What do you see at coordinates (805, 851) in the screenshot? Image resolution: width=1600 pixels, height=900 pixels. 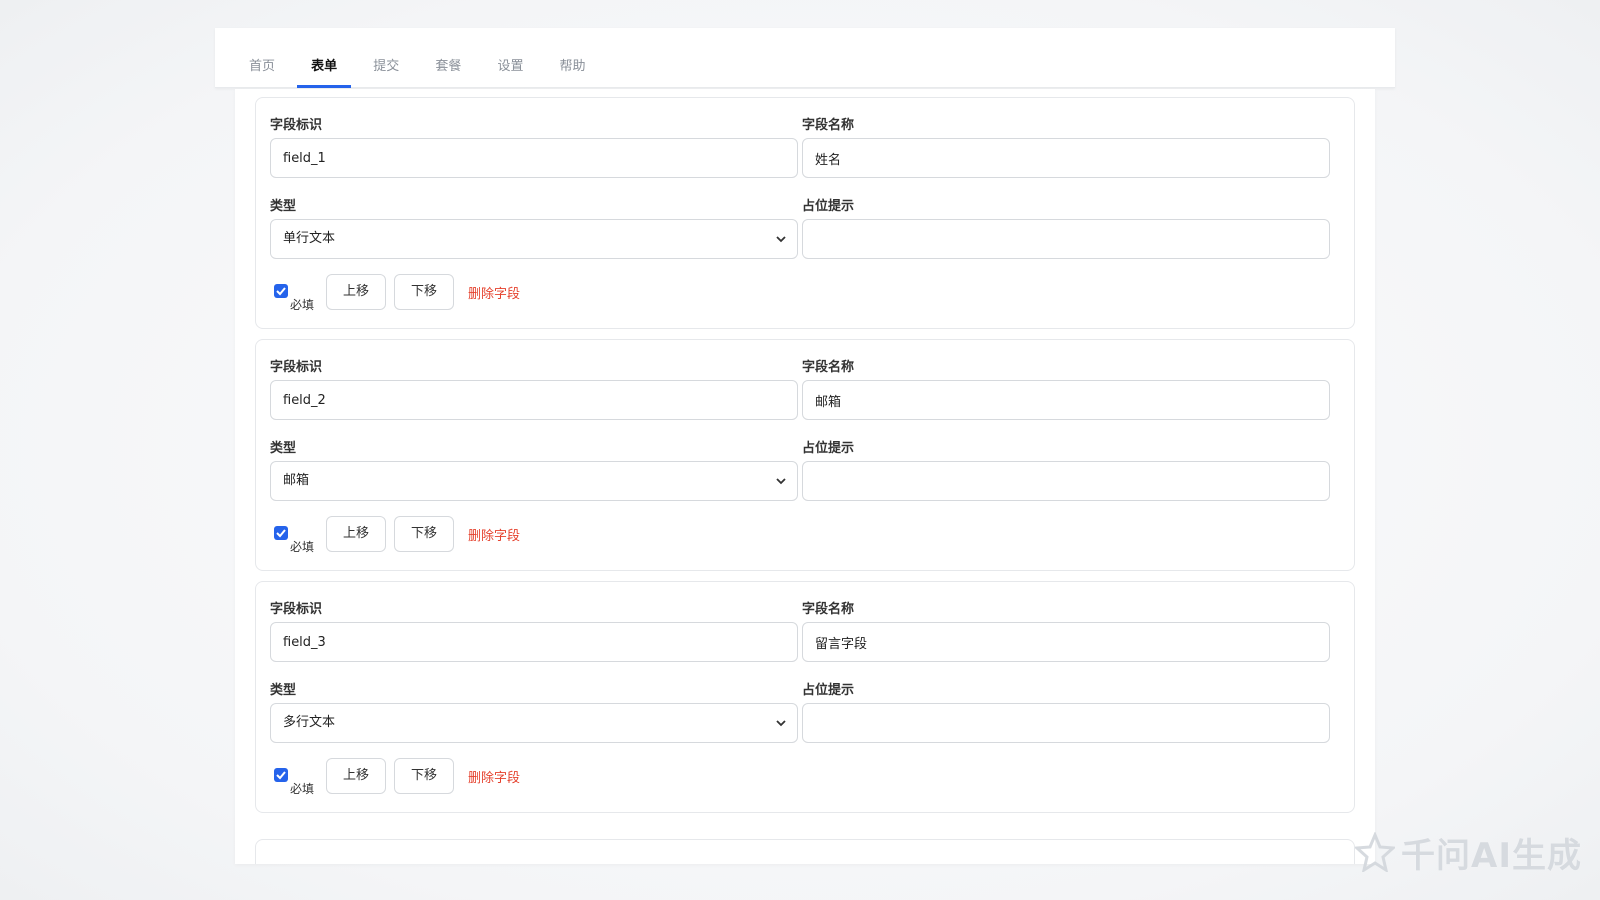 I see `field-card-partial` at bounding box center [805, 851].